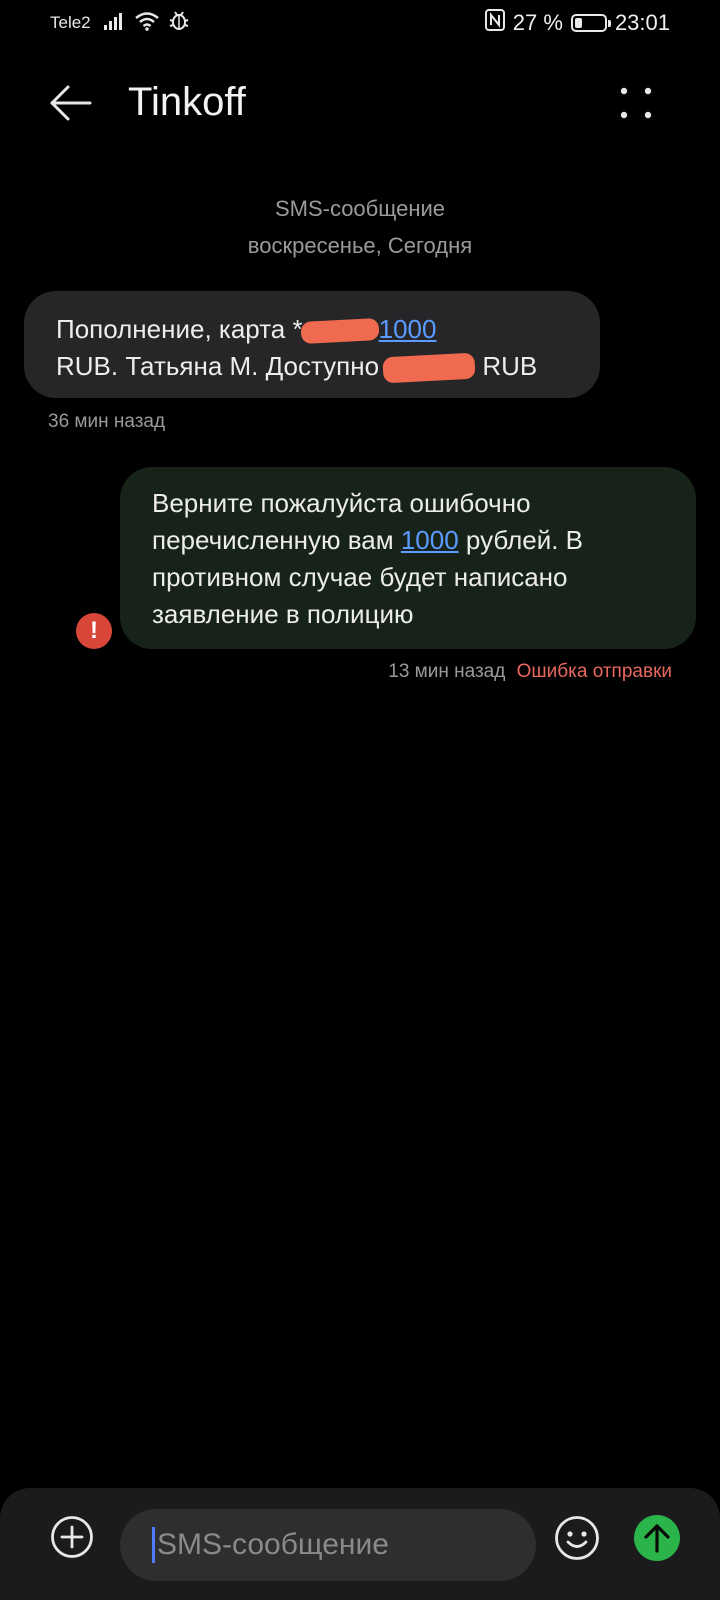 Image resolution: width=720 pixels, height=1600 pixels. I want to click on more-options-button, so click(636, 103).